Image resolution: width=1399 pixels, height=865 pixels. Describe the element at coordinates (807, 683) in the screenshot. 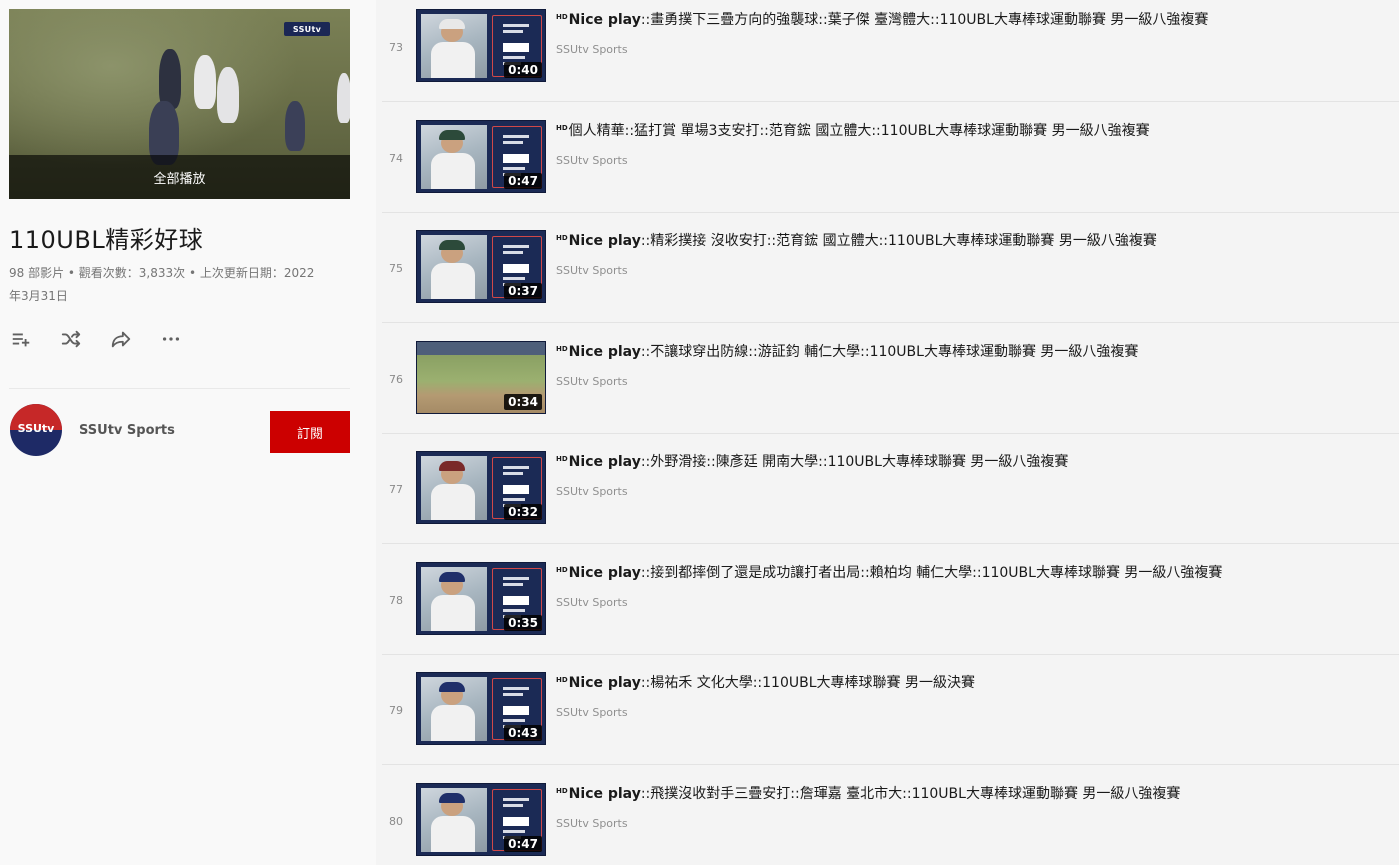

I see `video-title-text: ::楊祐禾 文化大學::110UBL大專棒球聯賽 男一級決賽` at that location.